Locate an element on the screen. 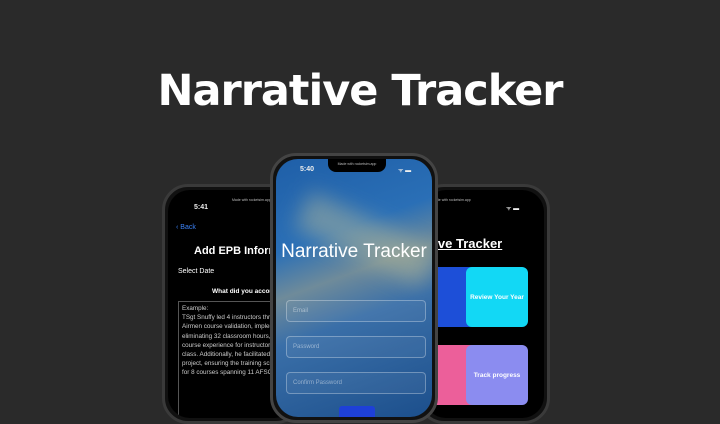 This screenshot has width=720, height=424. status-time: 5:40 is located at coordinates (307, 169).